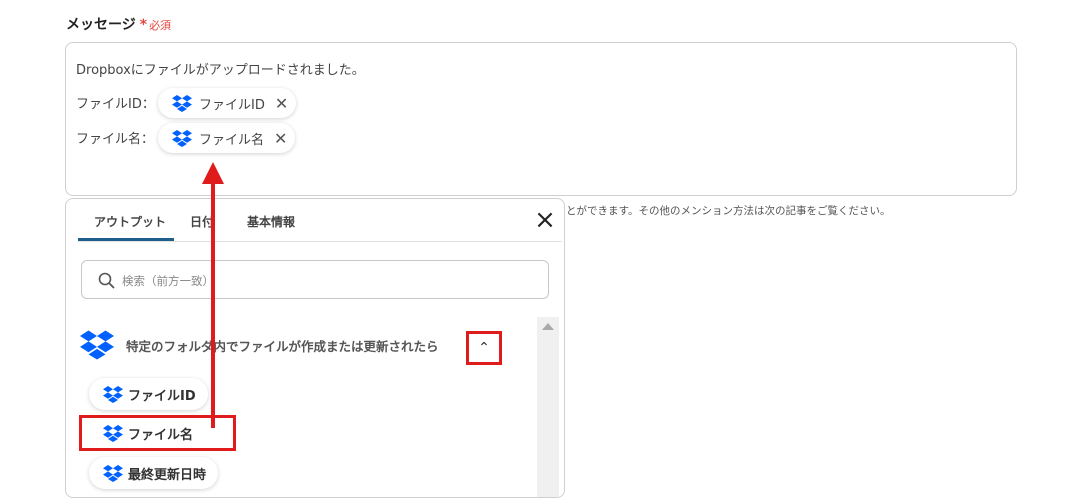  I want to click on tab-divider, so click(320, 241).